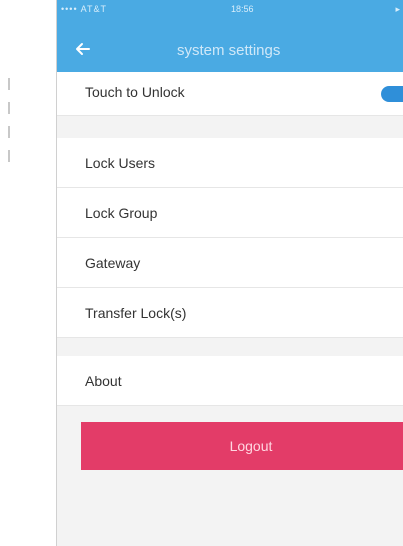 The image size is (403, 546). Describe the element at coordinates (392, 94) in the screenshot. I see `touch-to-unlock-toggle` at that location.